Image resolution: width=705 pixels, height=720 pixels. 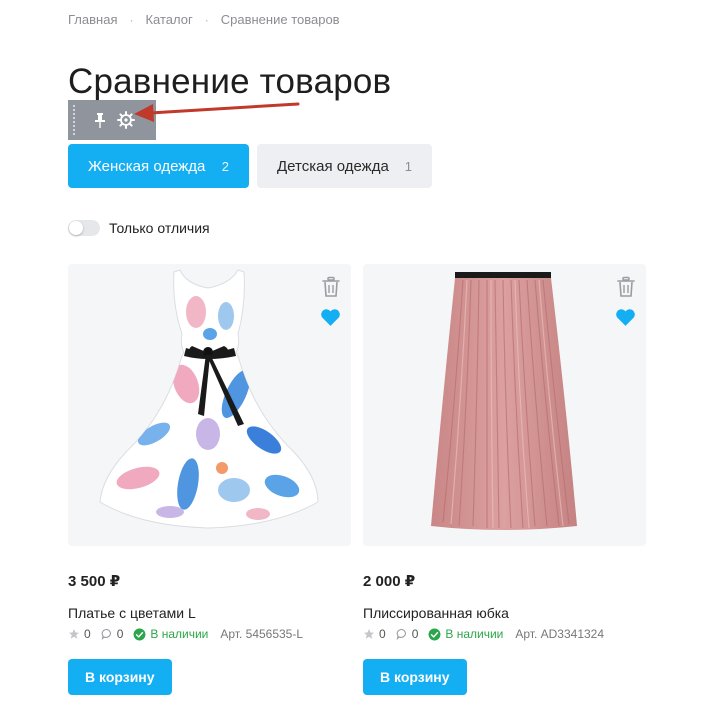 I want to click on tab-count: 2, so click(x=225, y=166).